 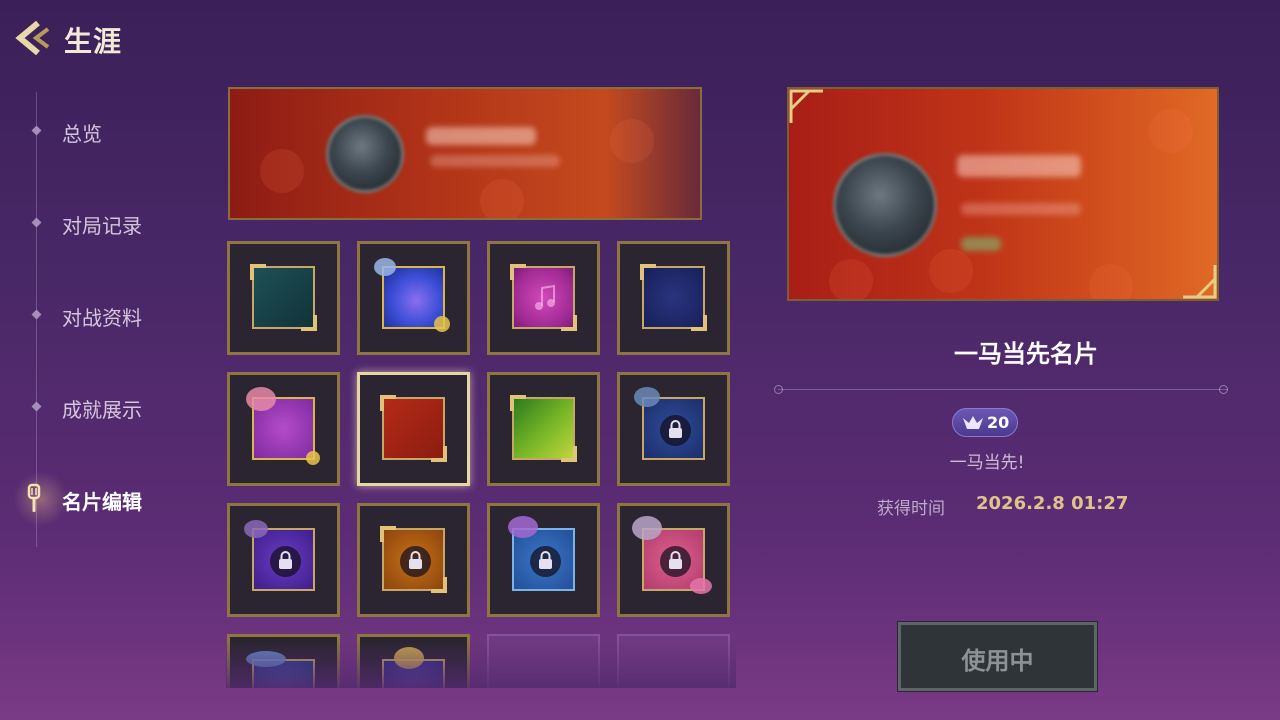 I want to click on card-tile-navy, so click(x=673, y=298).